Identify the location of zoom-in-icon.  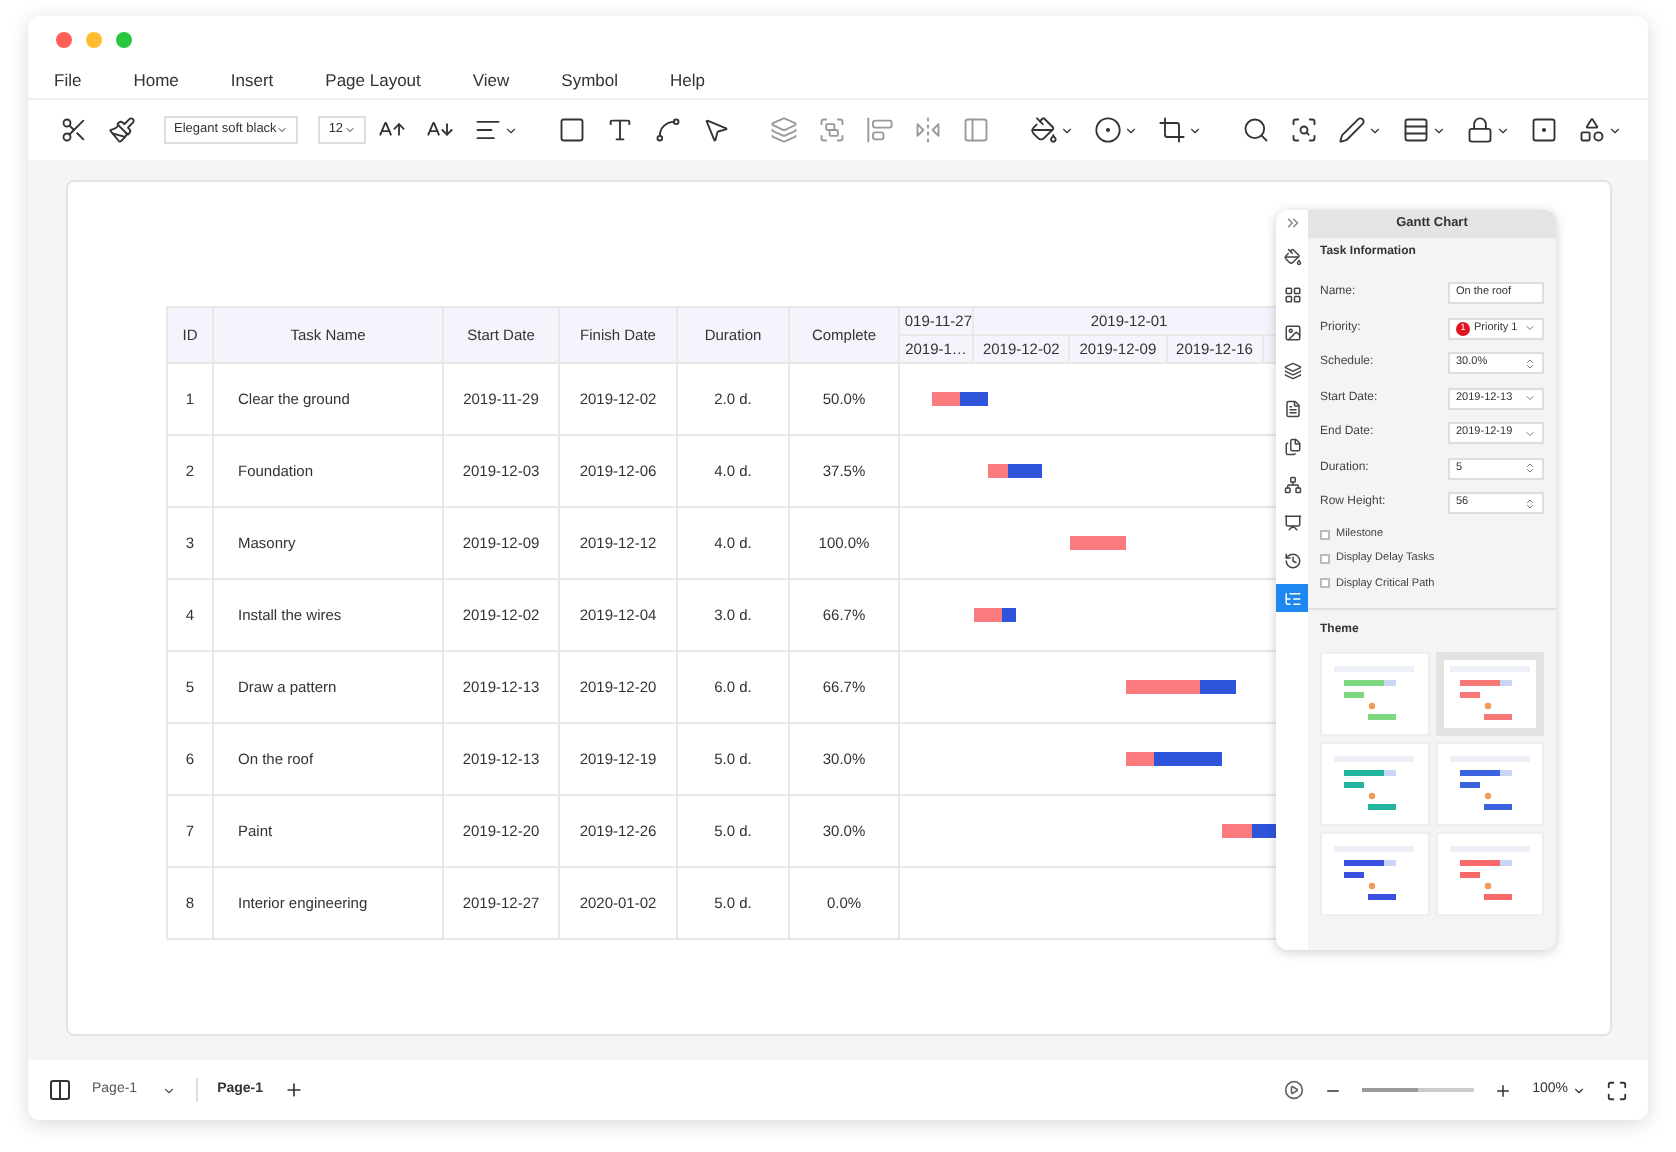
(1503, 1090).